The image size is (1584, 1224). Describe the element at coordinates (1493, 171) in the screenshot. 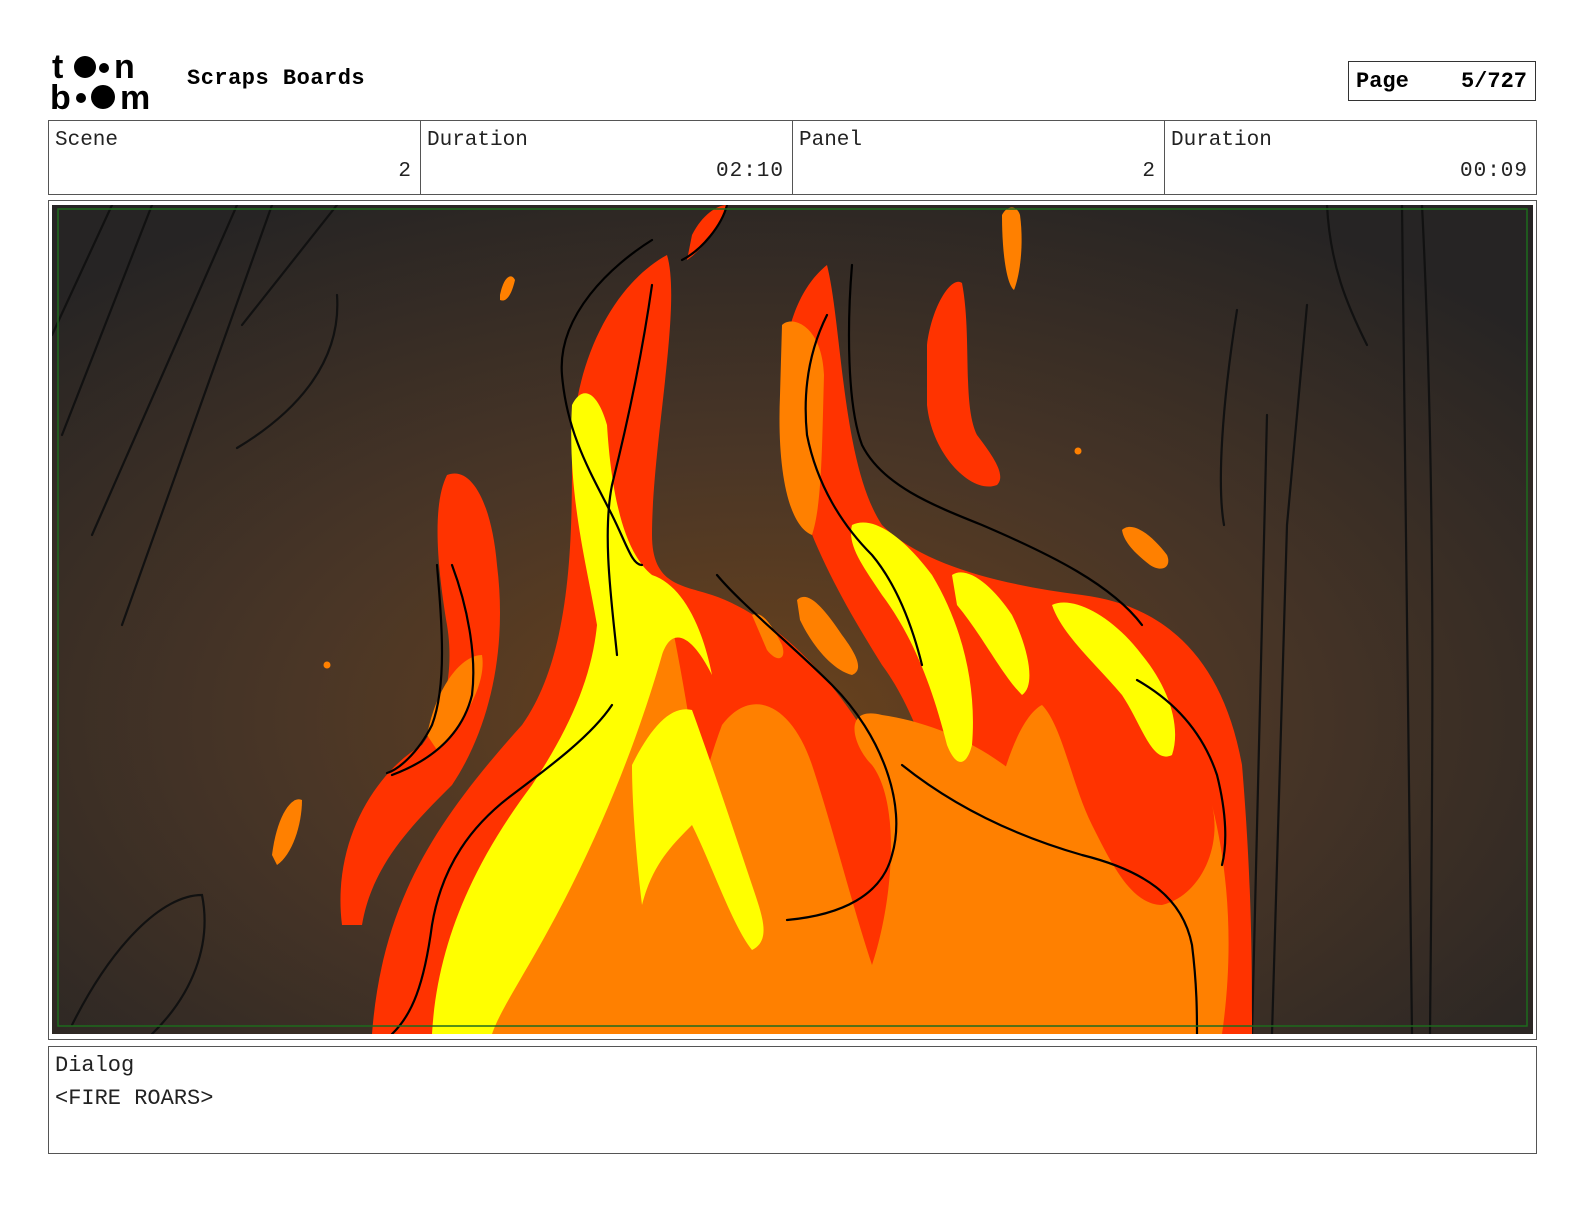

I see `panel-duration-value: 00:09` at that location.